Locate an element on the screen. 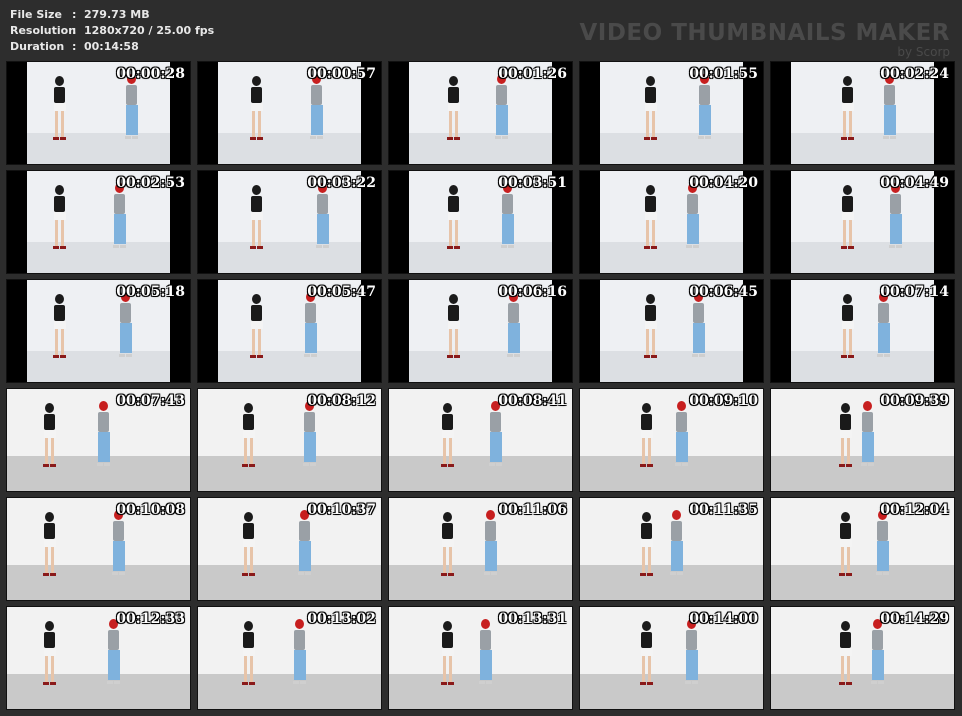 This screenshot has width=962, height=716. resolution-label: Resolution is located at coordinates (43, 30).